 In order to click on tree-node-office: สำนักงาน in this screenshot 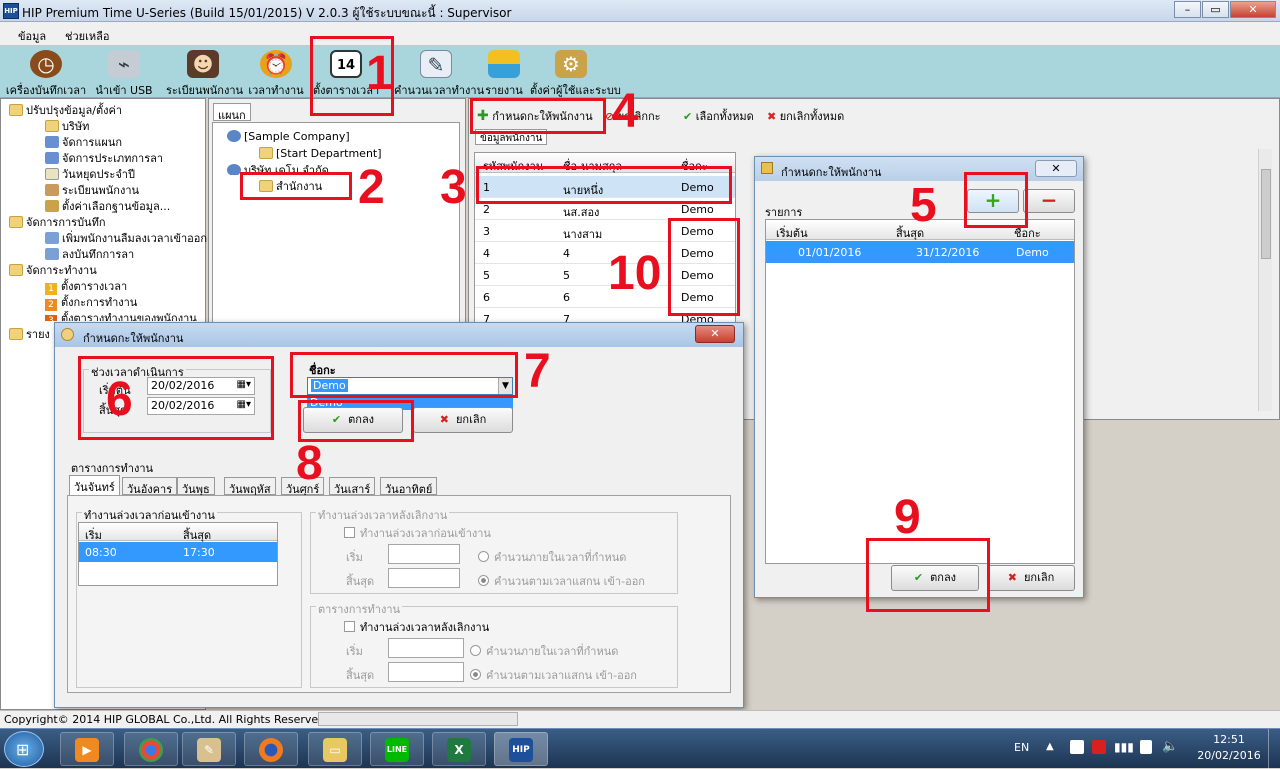, I will do `click(290, 187)`.